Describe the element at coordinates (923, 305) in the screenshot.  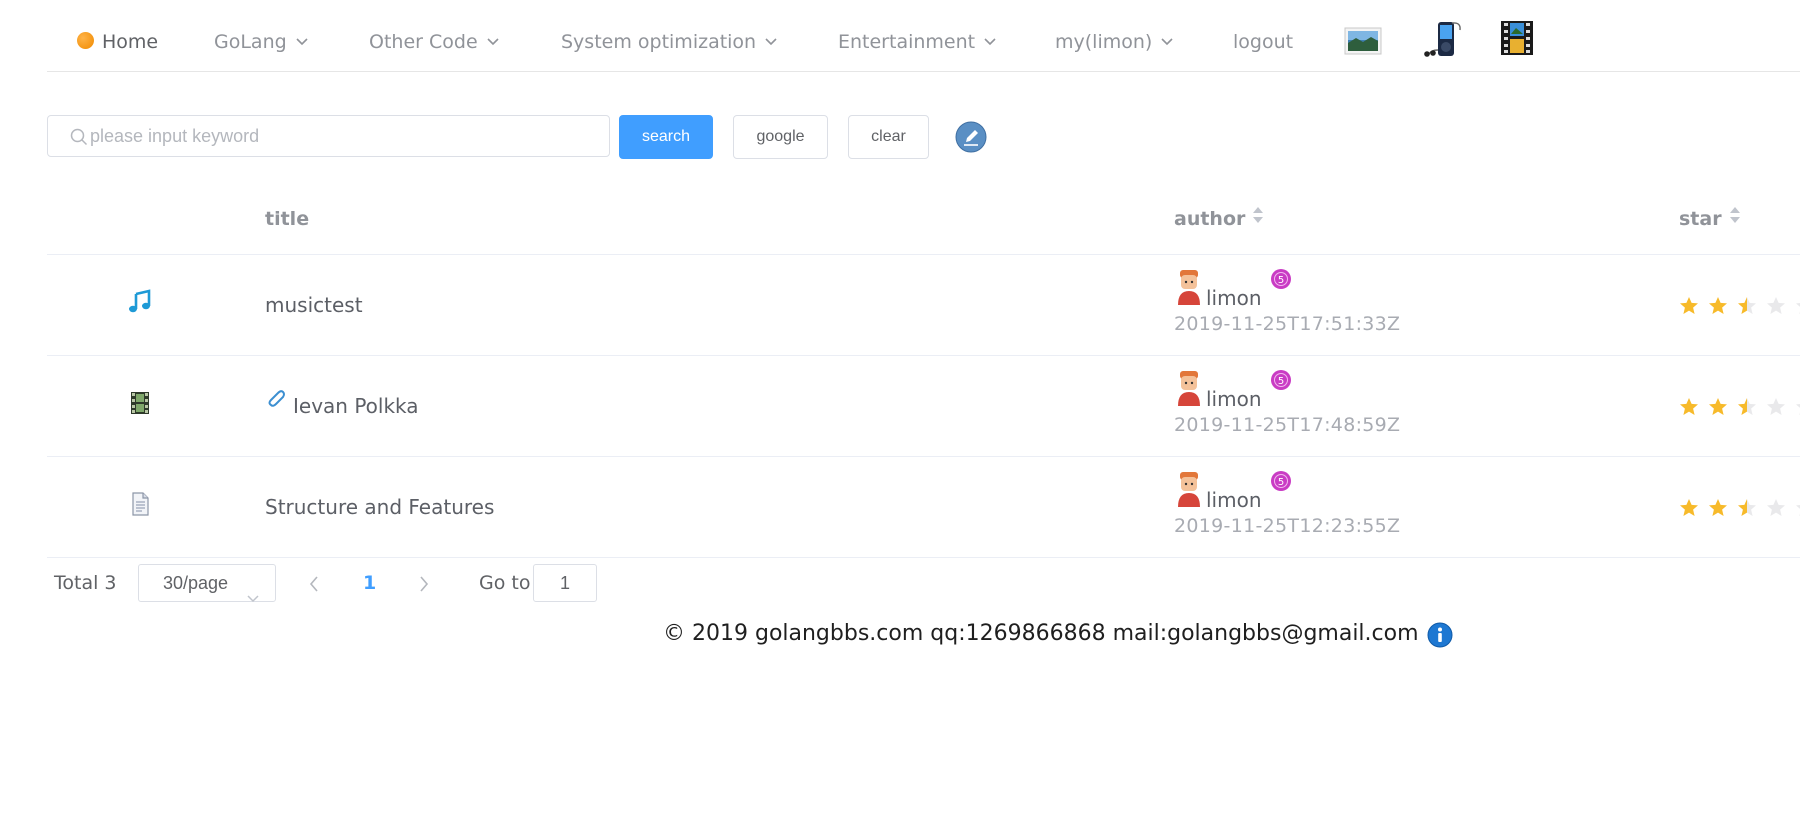
I see `table-row: musictest limon 5 2019-11-25T17:51:33Z` at that location.